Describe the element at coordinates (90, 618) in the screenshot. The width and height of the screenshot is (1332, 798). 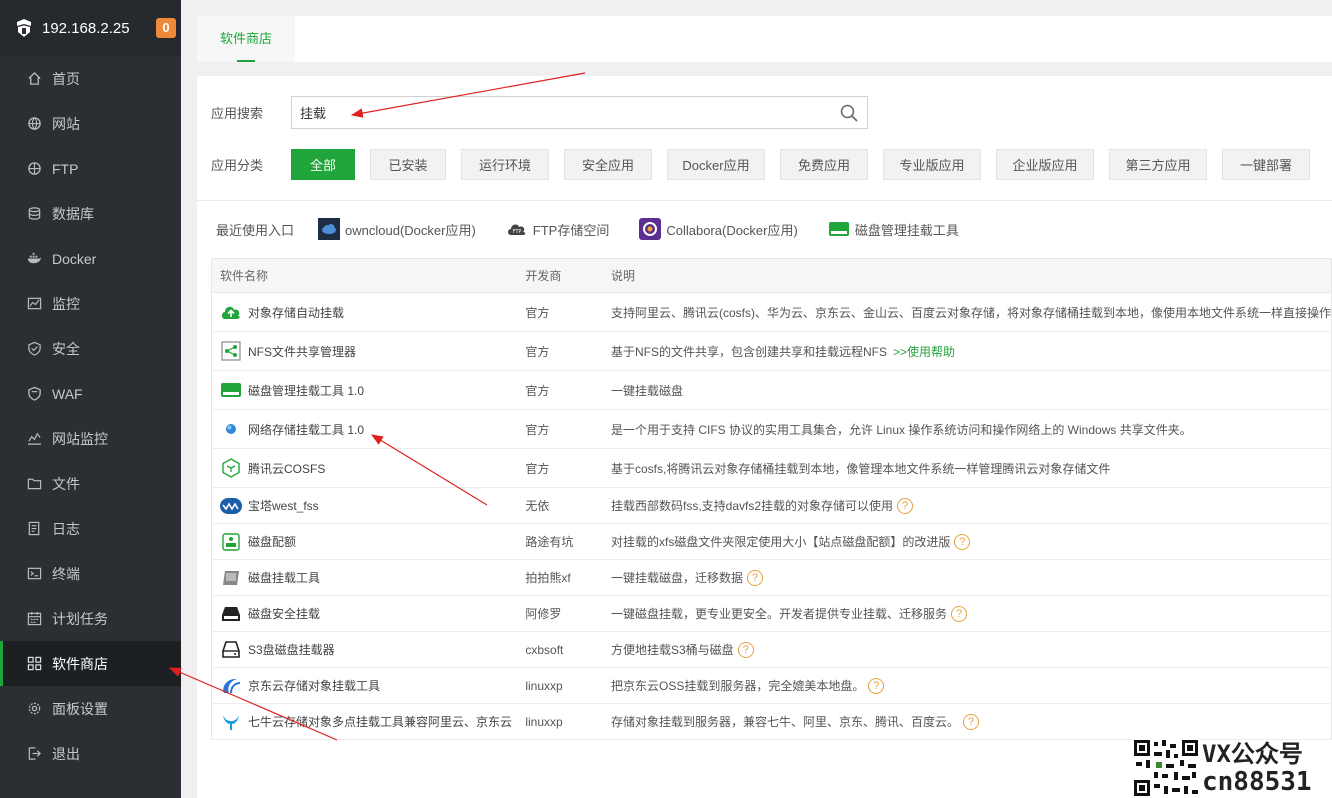
I see `sidebar-item-cron: 计划任务` at that location.